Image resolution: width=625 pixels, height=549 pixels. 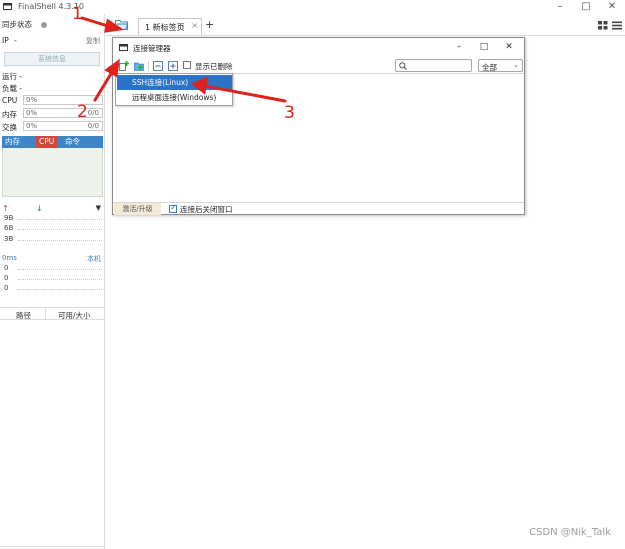 I want to click on column-divider, so click(x=45, y=314).